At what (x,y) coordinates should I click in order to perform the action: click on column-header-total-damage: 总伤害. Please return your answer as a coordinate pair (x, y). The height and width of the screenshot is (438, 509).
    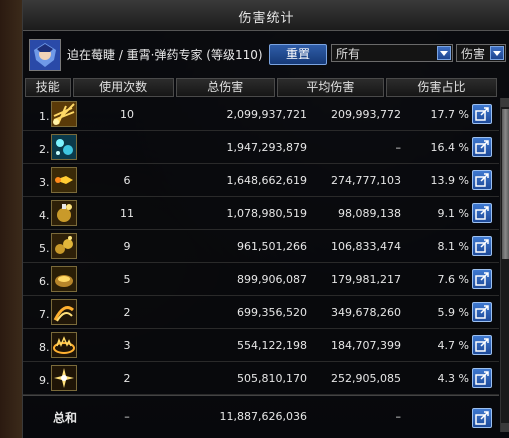
    Looking at the image, I should click on (225, 87).